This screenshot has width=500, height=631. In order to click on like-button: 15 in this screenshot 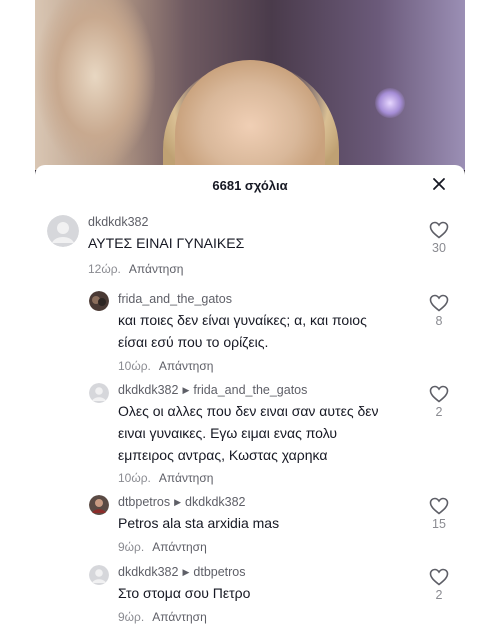, I will do `click(439, 514)`.